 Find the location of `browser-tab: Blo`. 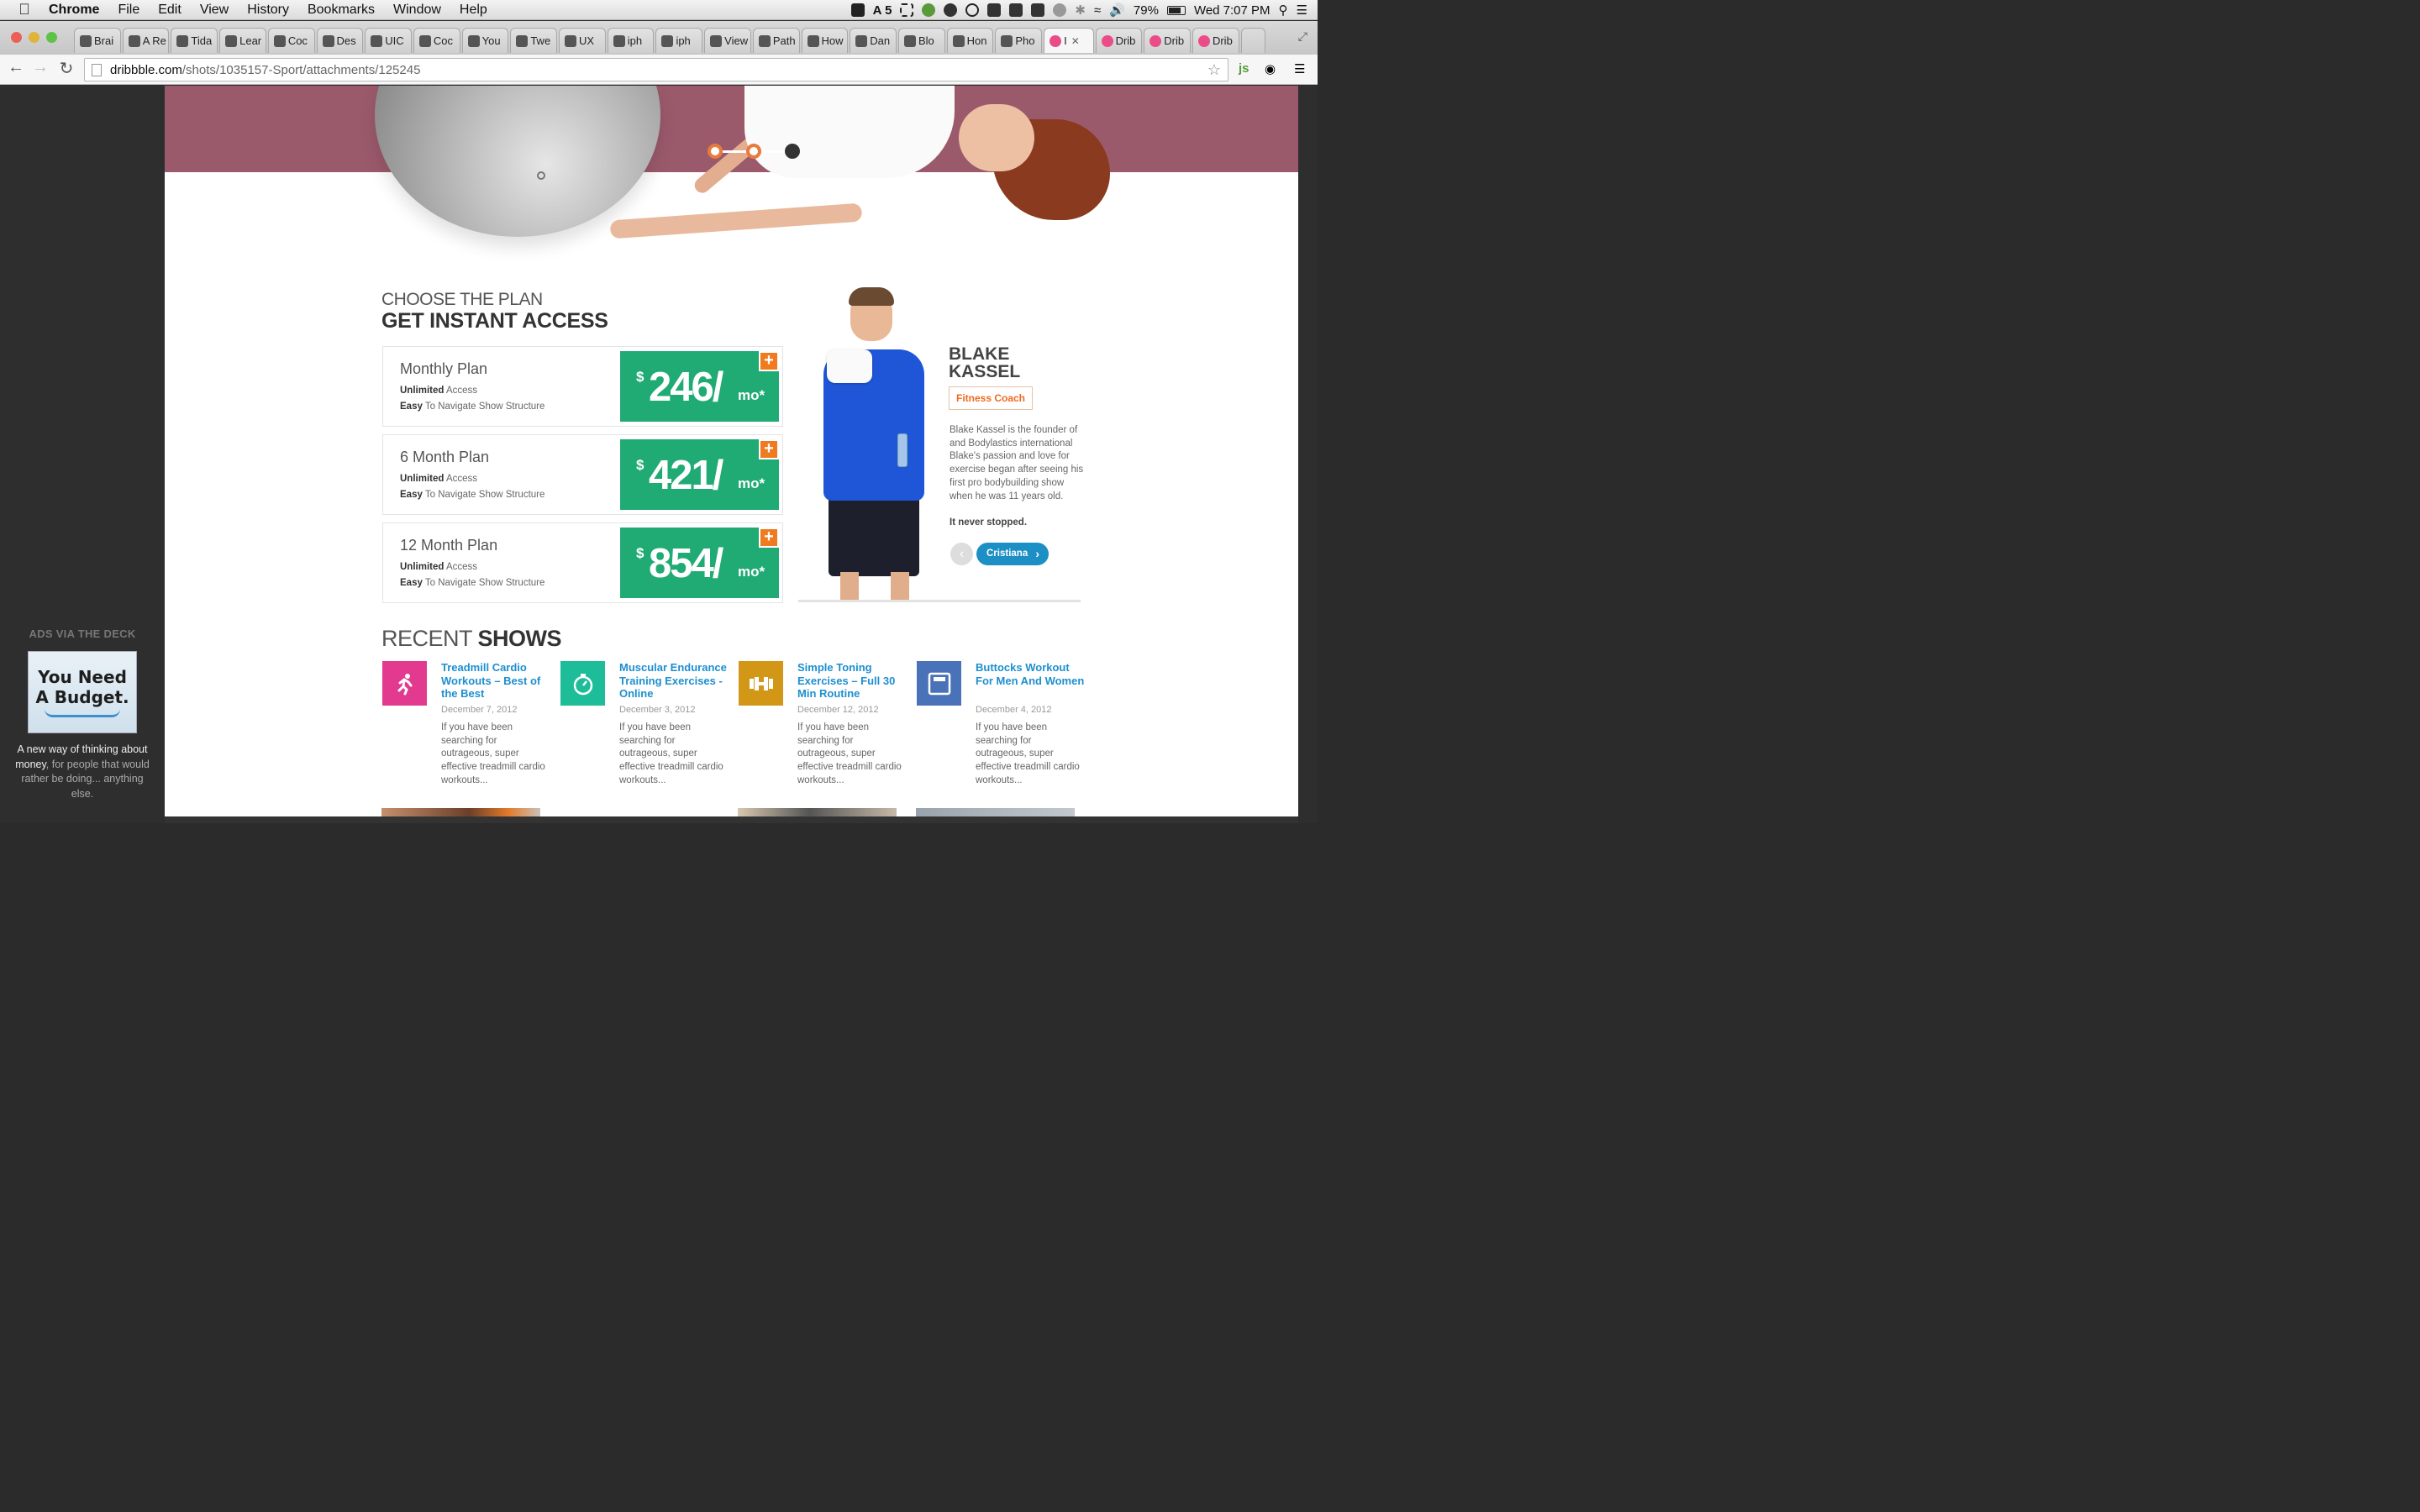

browser-tab: Blo is located at coordinates (921, 40).